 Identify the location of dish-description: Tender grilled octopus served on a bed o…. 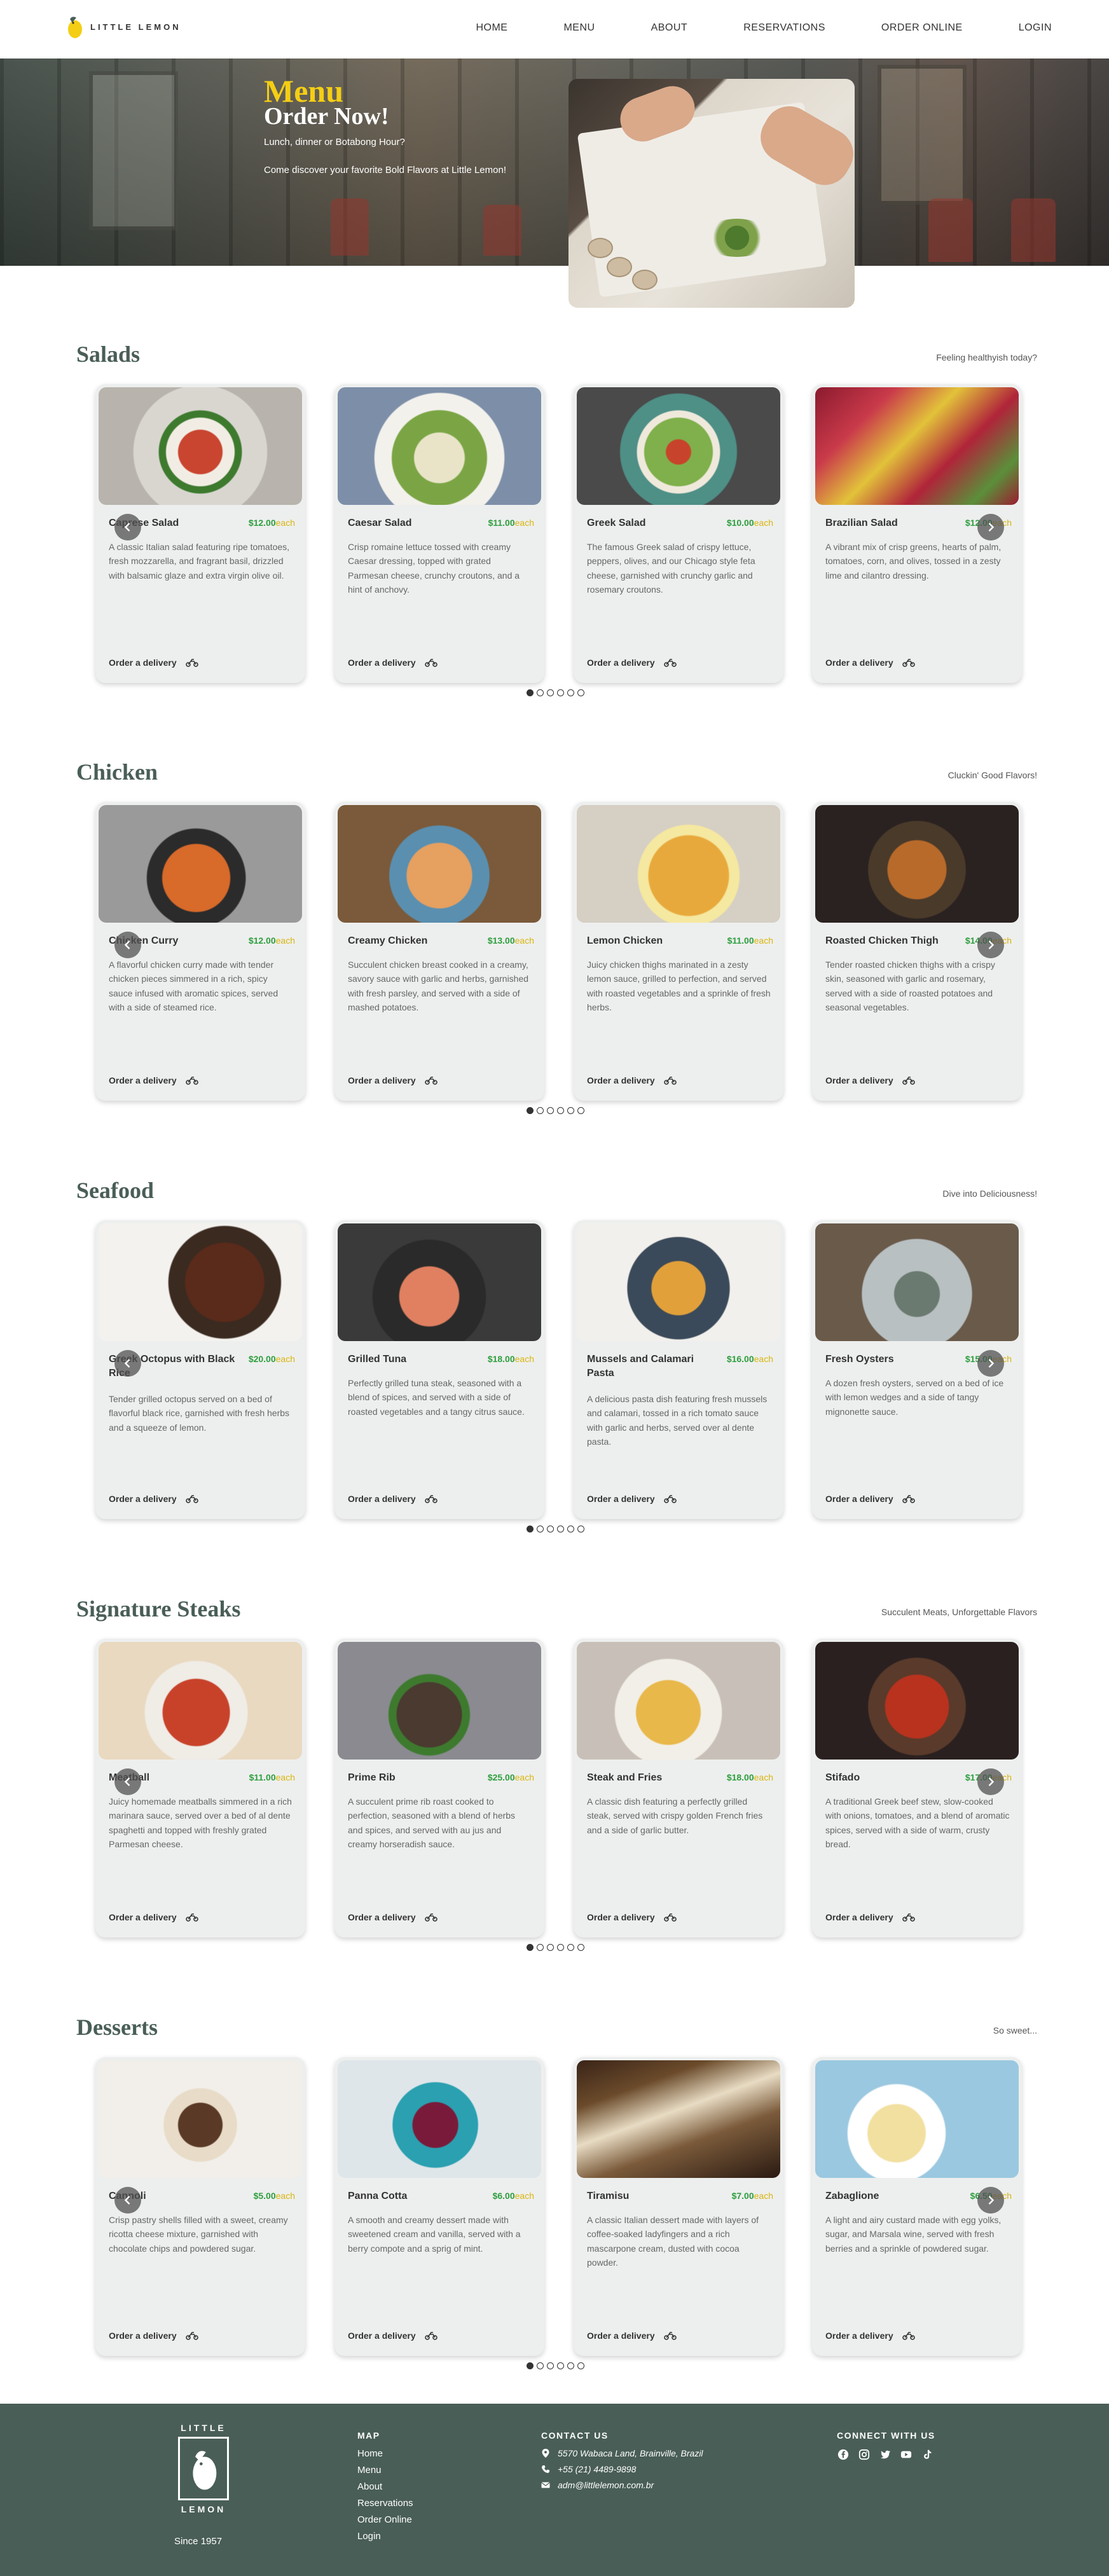
(199, 1413).